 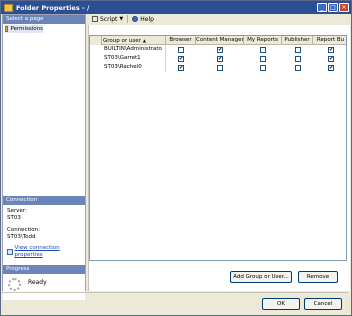 What do you see at coordinates (147, 19) in the screenshot?
I see `help-label: Help` at bounding box center [147, 19].